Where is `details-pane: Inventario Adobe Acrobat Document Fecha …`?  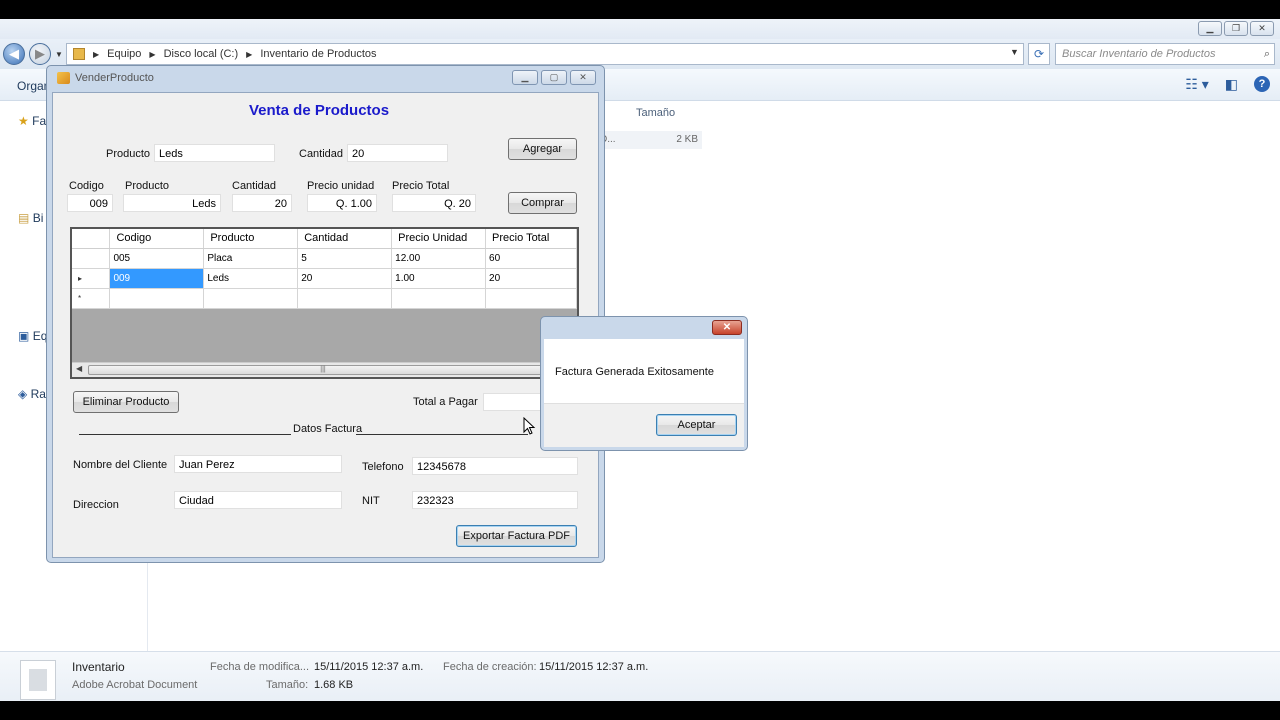
details-pane: Inventario Adobe Acrobat Document Fecha … is located at coordinates (640, 676).